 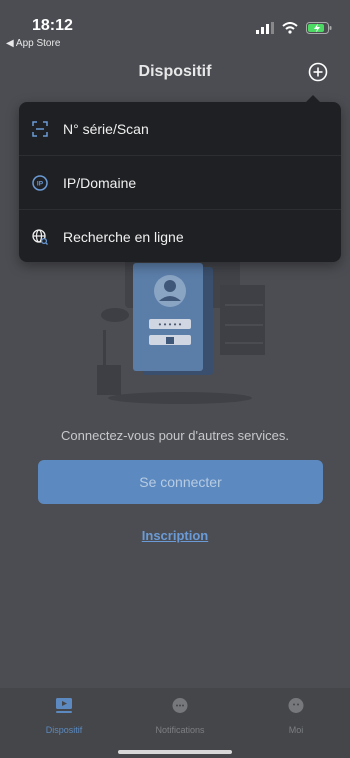 What do you see at coordinates (123, 236) in the screenshot?
I see `menu-item-label: Recherche en ligne` at bounding box center [123, 236].